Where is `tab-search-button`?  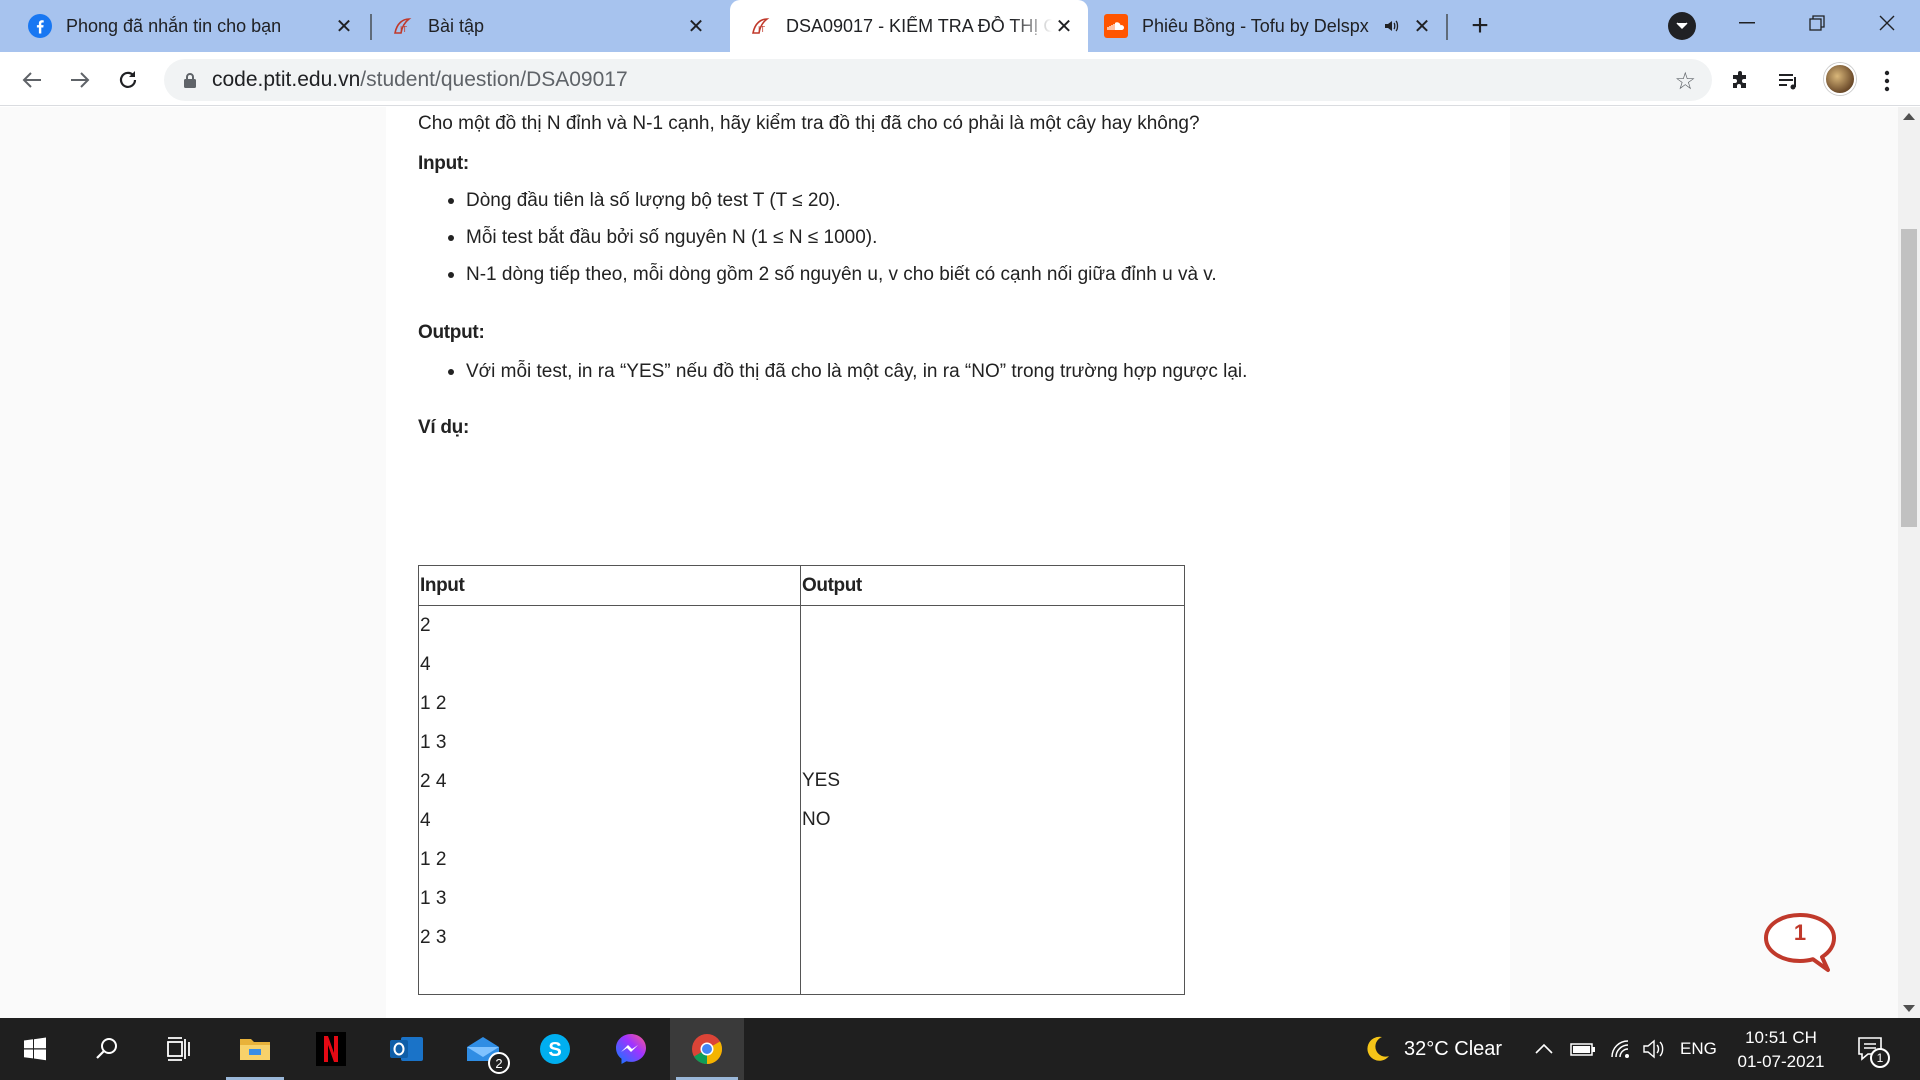 tab-search-button is located at coordinates (1682, 26).